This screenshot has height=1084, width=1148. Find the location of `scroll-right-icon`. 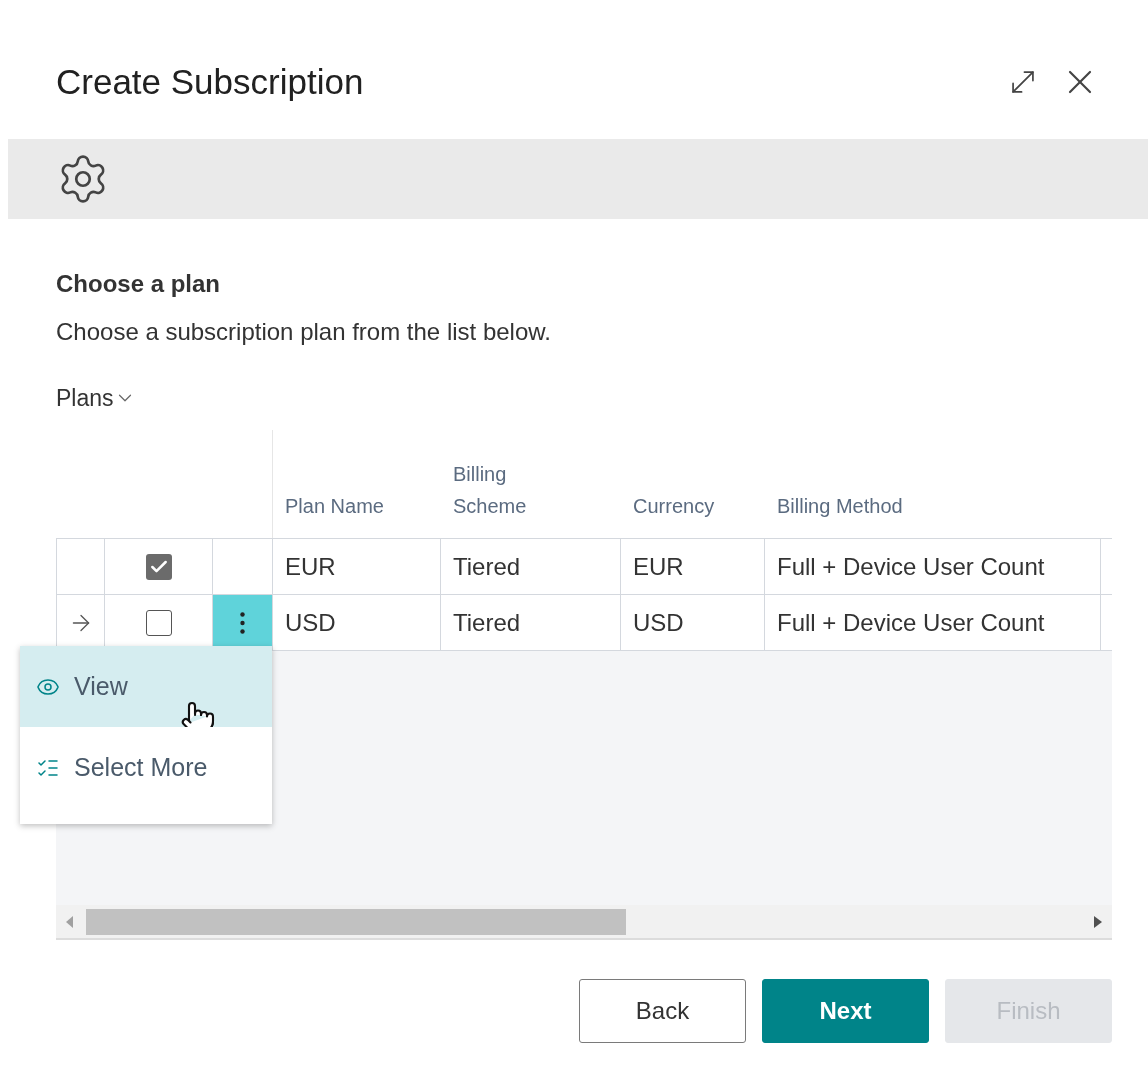

scroll-right-icon is located at coordinates (1098, 921).